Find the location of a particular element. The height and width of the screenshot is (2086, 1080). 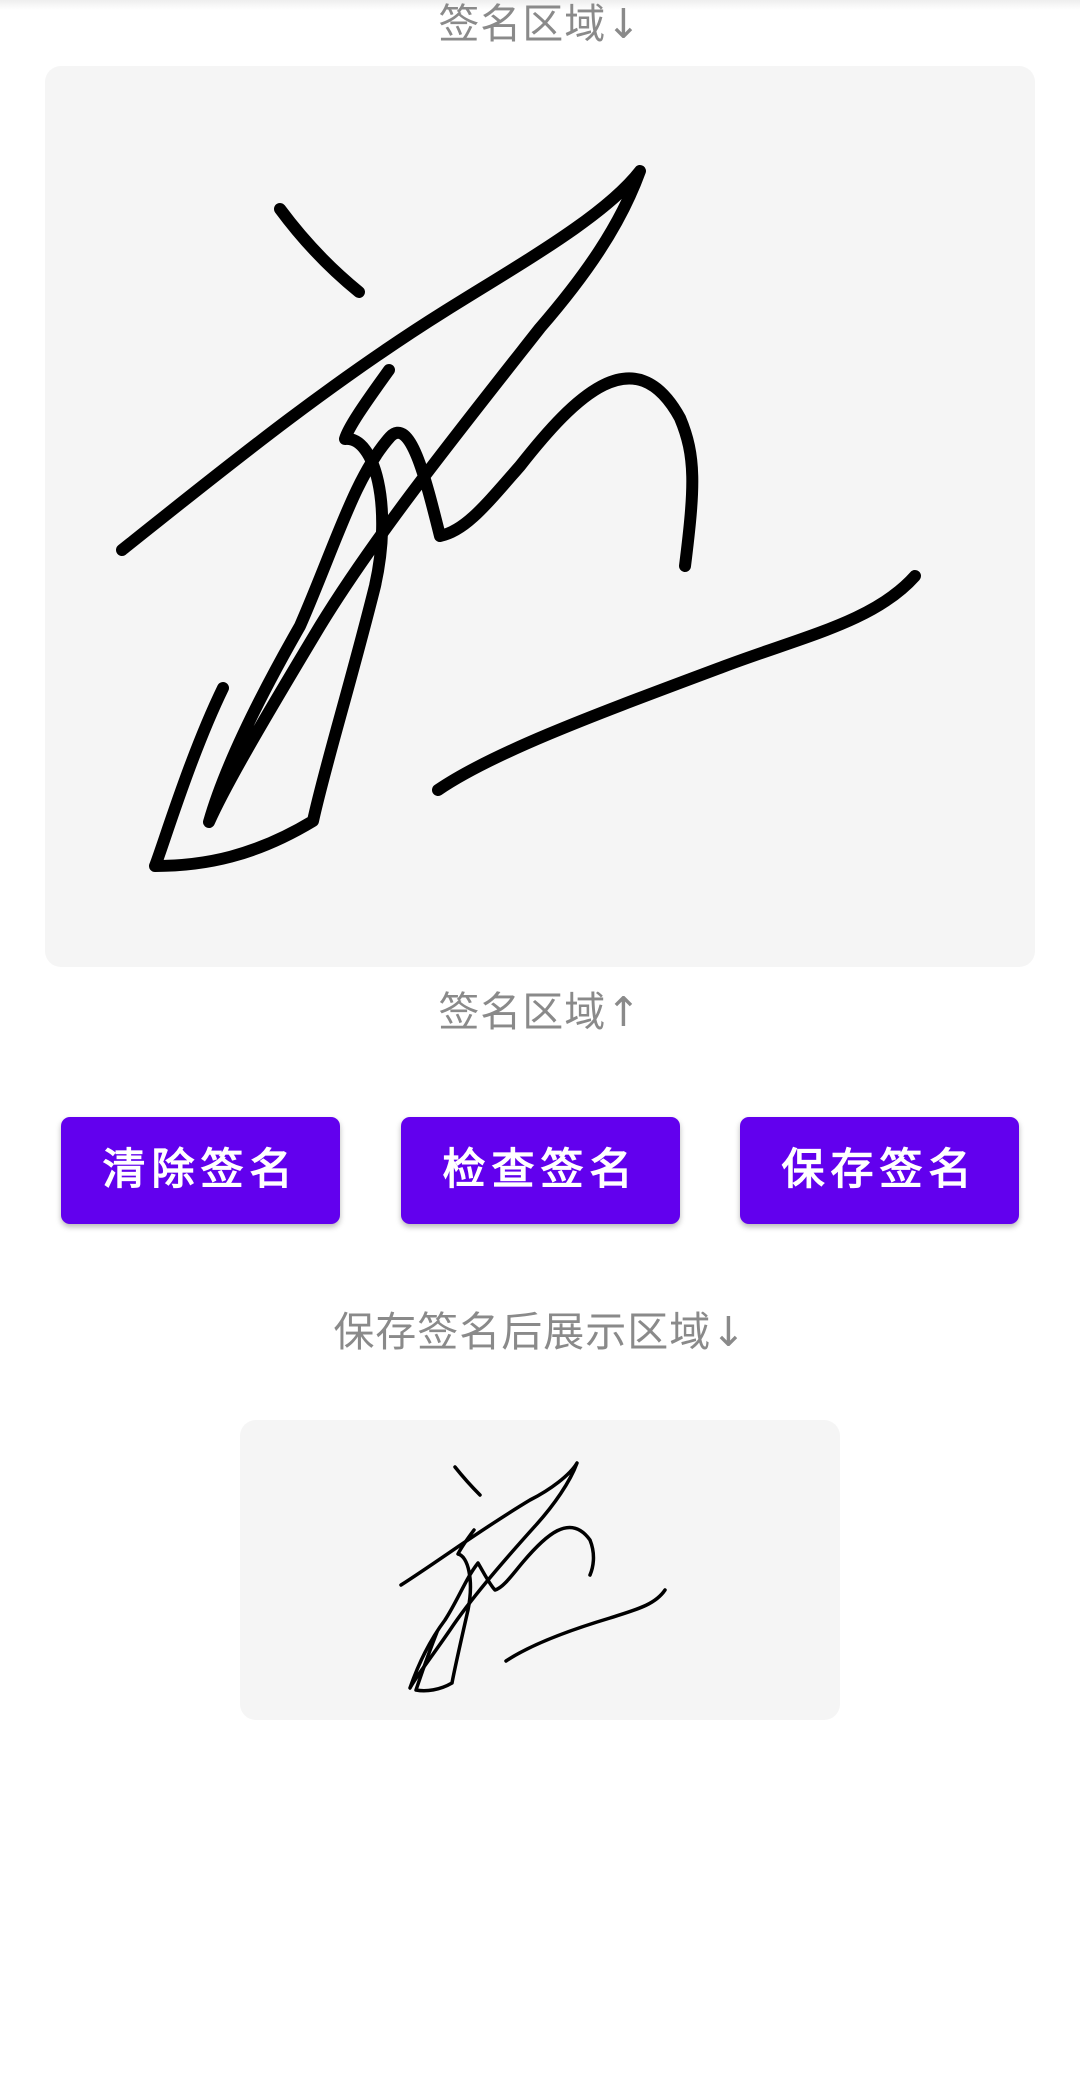

signature-area-top-caption: 签名区域↓ is located at coordinates (540, 24).